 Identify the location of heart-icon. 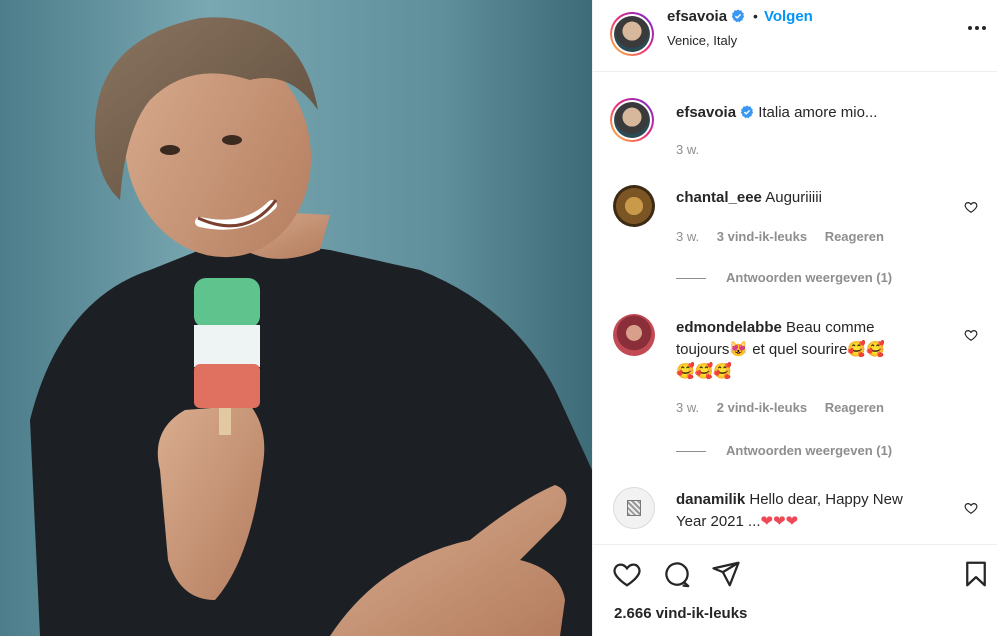
(627, 574).